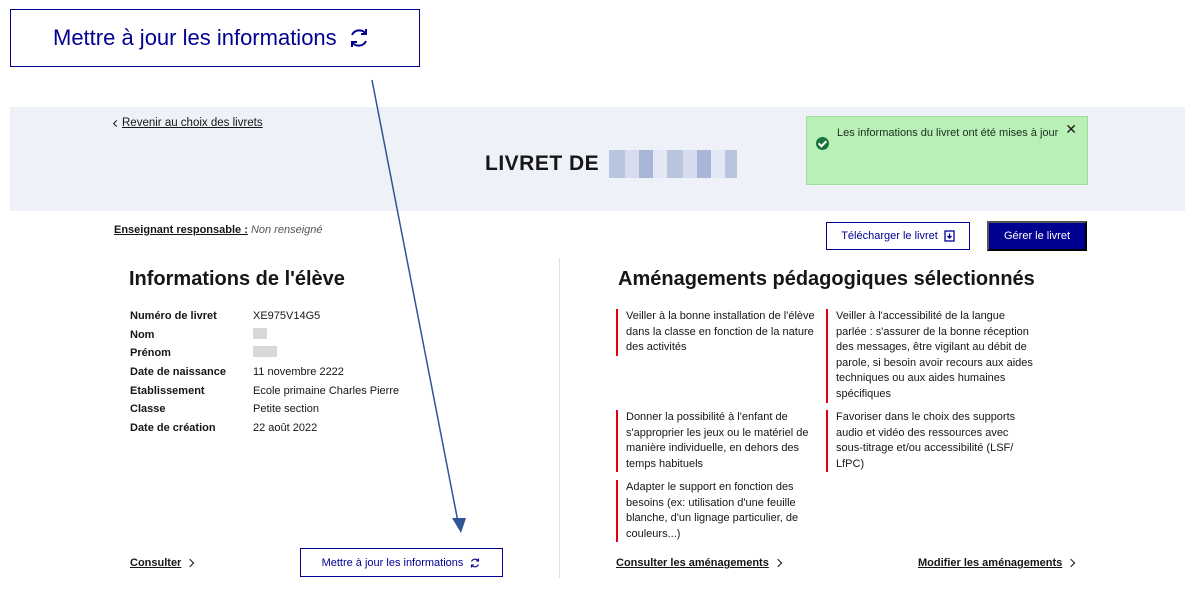 This screenshot has width=1195, height=603. I want to click on close-icon: ✕, so click(1071, 129).